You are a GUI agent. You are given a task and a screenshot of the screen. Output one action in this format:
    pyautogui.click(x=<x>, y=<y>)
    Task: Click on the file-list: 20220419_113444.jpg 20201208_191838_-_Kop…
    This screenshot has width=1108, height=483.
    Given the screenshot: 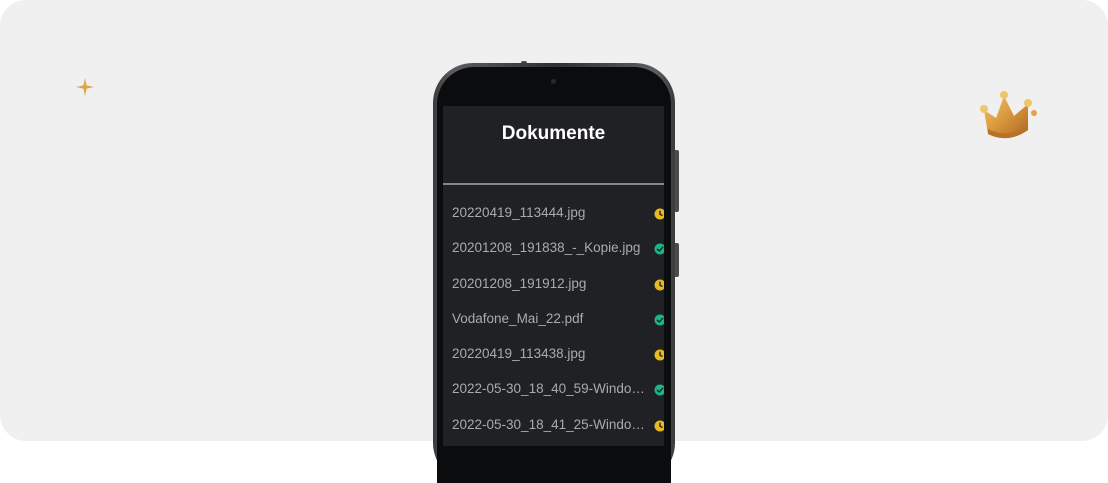 What is the action you would take?
    pyautogui.click(x=553, y=319)
    